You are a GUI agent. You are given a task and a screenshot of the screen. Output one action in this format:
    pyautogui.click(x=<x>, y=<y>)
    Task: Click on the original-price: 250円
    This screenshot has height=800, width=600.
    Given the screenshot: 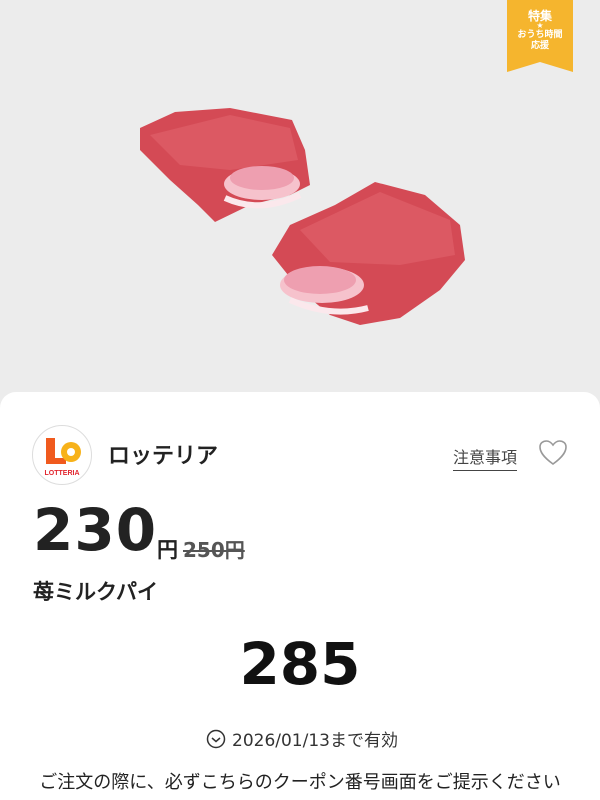 What is the action you would take?
    pyautogui.click(x=214, y=550)
    